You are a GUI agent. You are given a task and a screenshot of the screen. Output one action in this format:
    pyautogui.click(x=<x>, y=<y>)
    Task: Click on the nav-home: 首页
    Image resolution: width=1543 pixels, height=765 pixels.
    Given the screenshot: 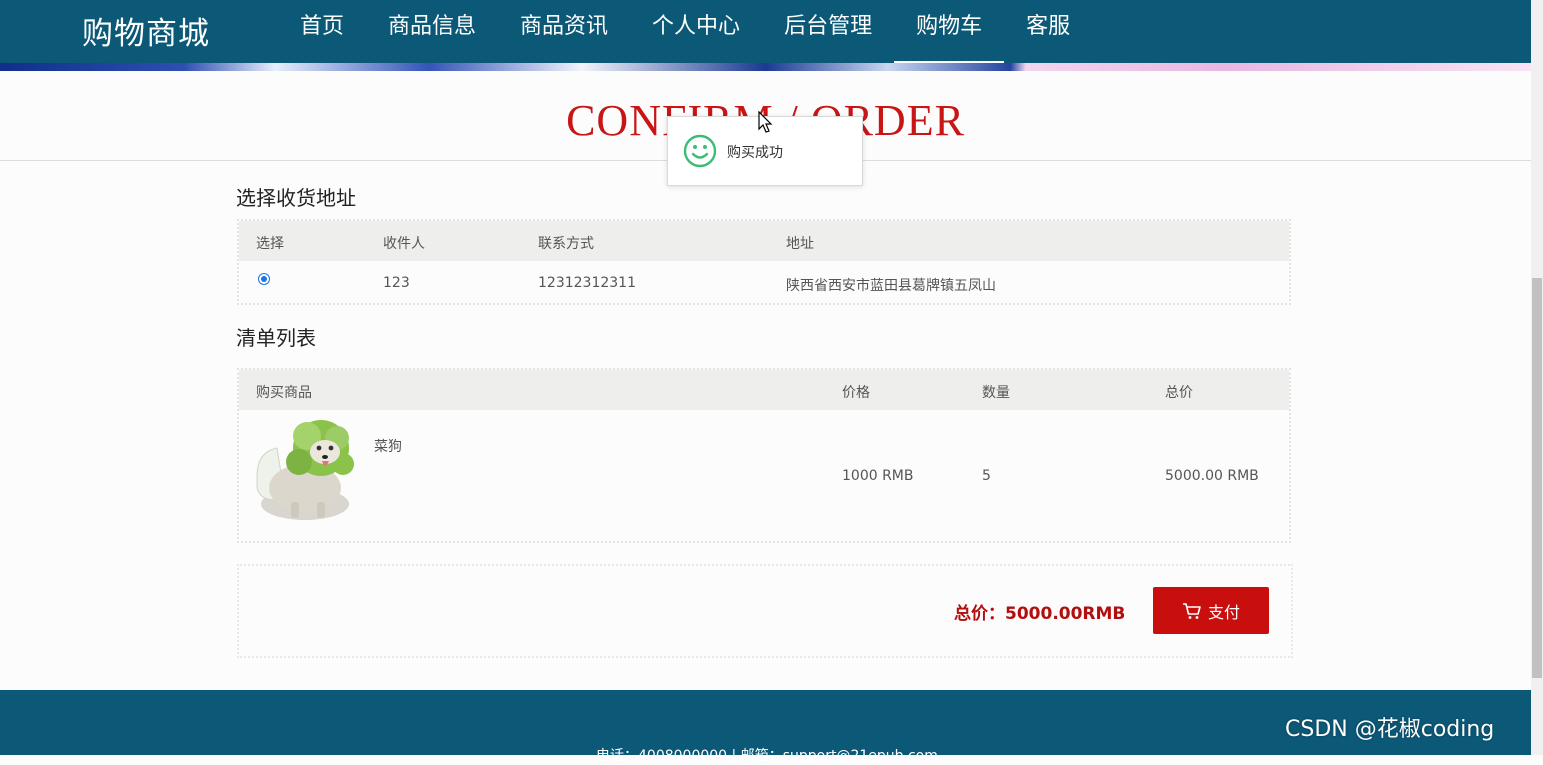 What is the action you would take?
    pyautogui.click(x=322, y=31)
    